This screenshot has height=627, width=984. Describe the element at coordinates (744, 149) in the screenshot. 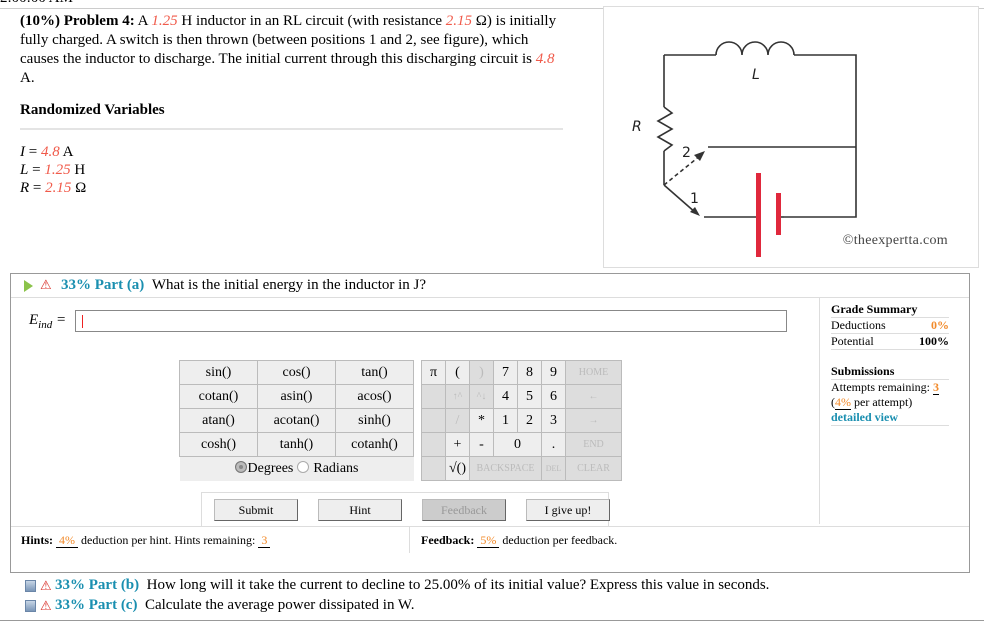

I see `rl-circuit-diagram: L R 2 1` at that location.